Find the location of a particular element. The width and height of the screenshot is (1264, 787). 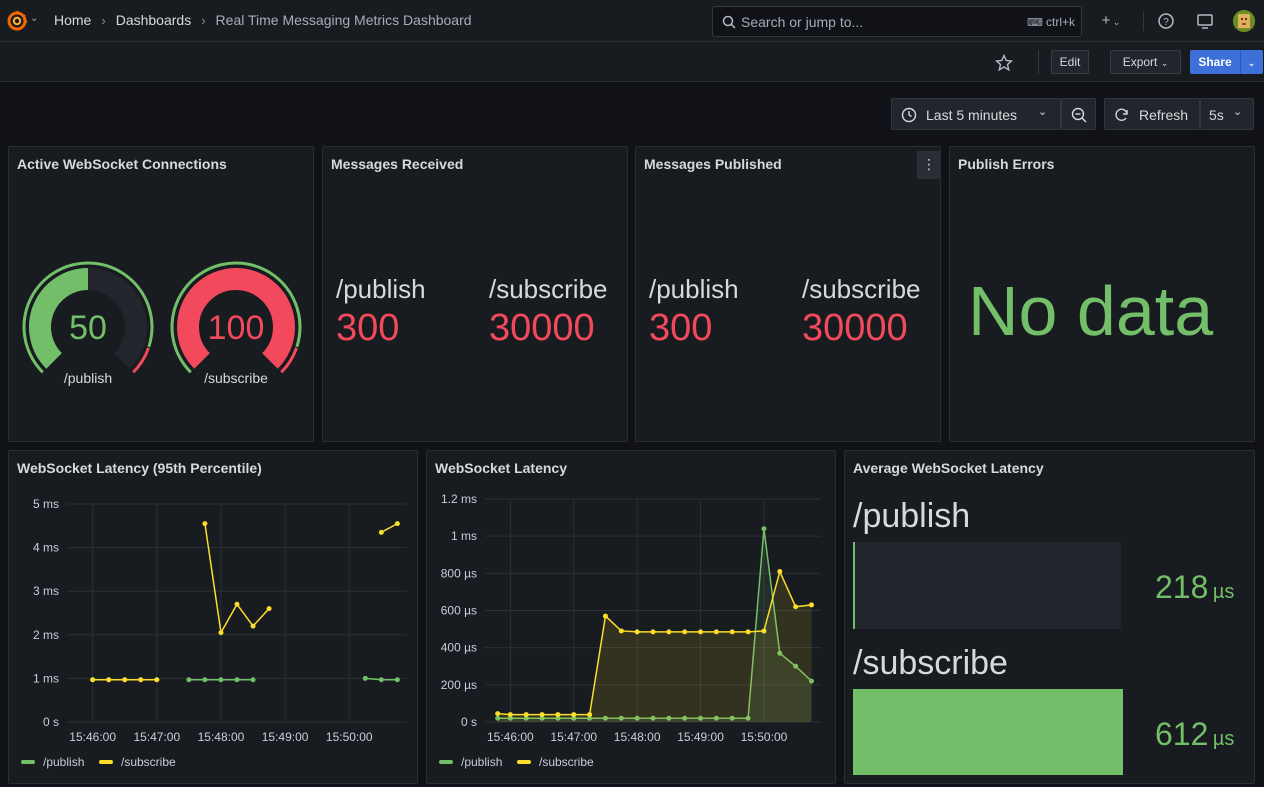

x-tick-label: 15:46:00 is located at coordinates (92, 737).